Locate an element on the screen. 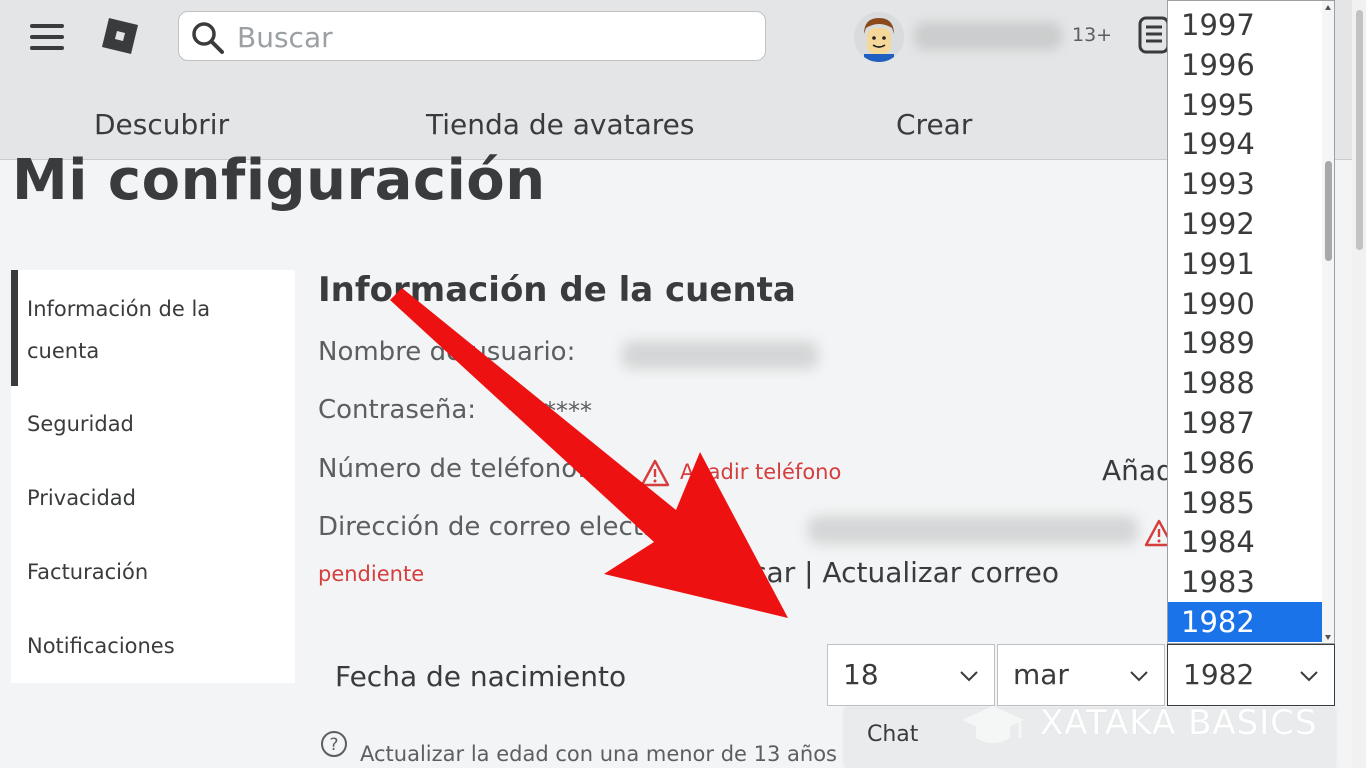 The width and height of the screenshot is (1366, 768). username-blurred is located at coordinates (988, 36).